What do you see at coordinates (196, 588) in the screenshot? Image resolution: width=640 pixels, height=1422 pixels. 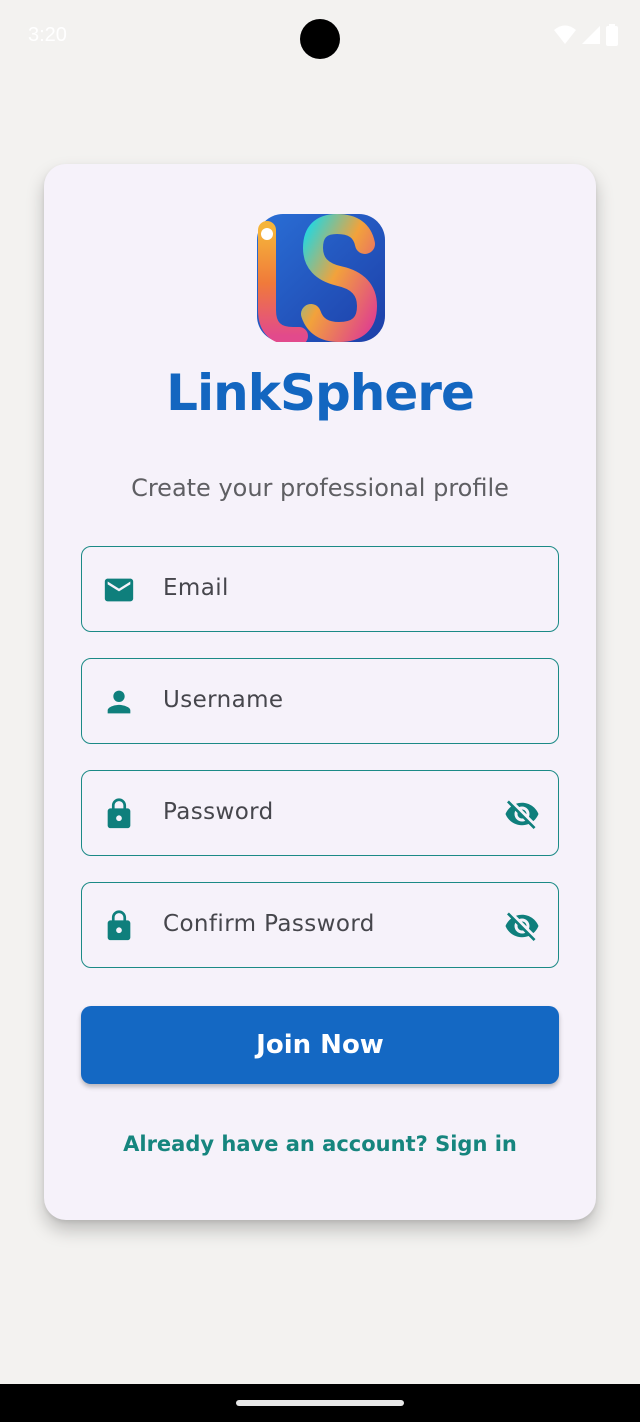 I see `email-label: Email` at bounding box center [196, 588].